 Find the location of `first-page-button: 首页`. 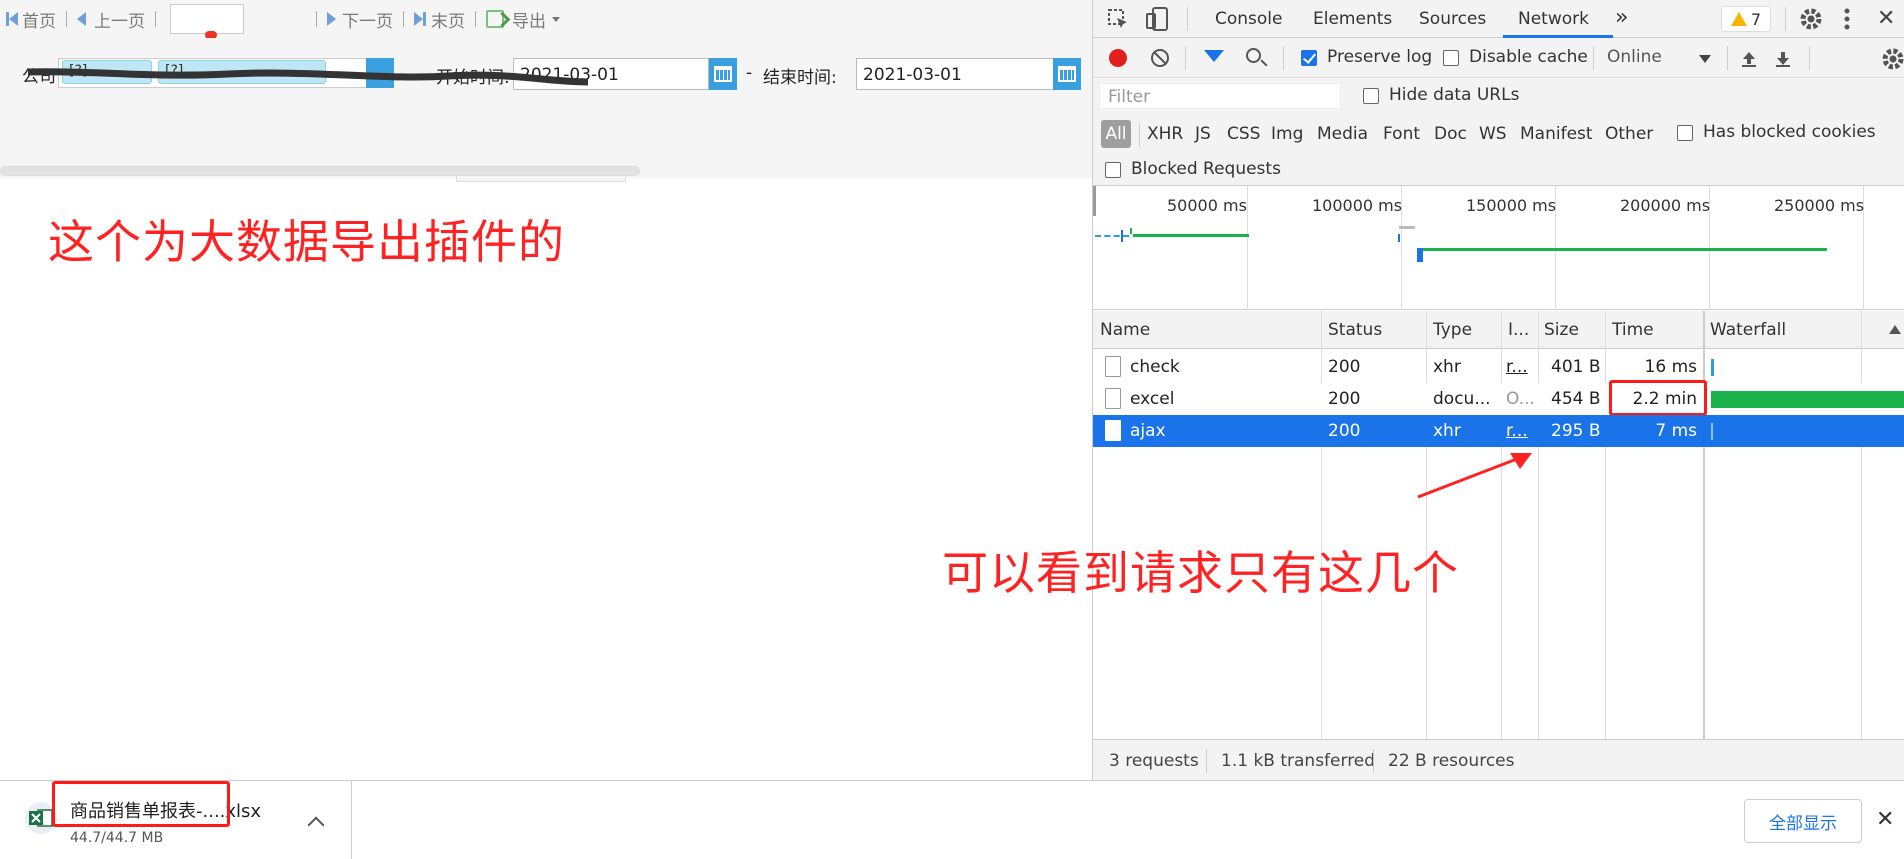

first-page-button: 首页 is located at coordinates (31, 19).